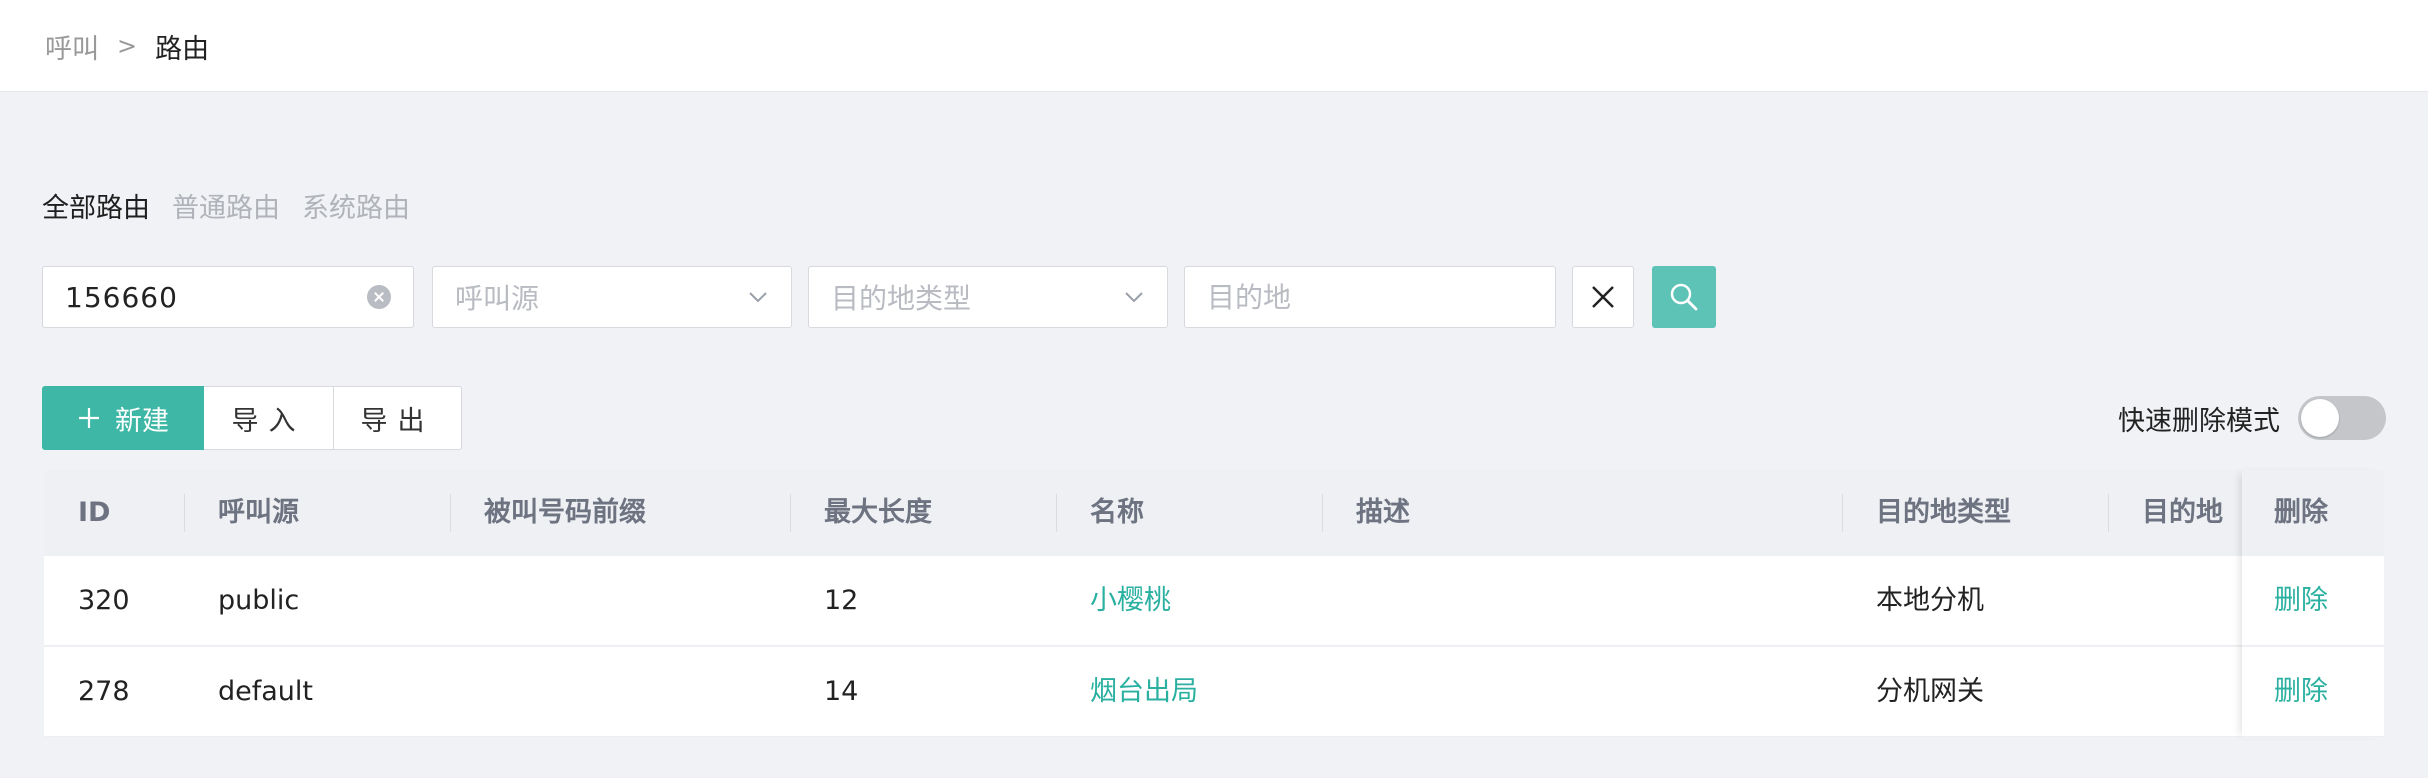  Describe the element at coordinates (258, 512) in the screenshot. I see `header-source: 呼叫源` at that location.